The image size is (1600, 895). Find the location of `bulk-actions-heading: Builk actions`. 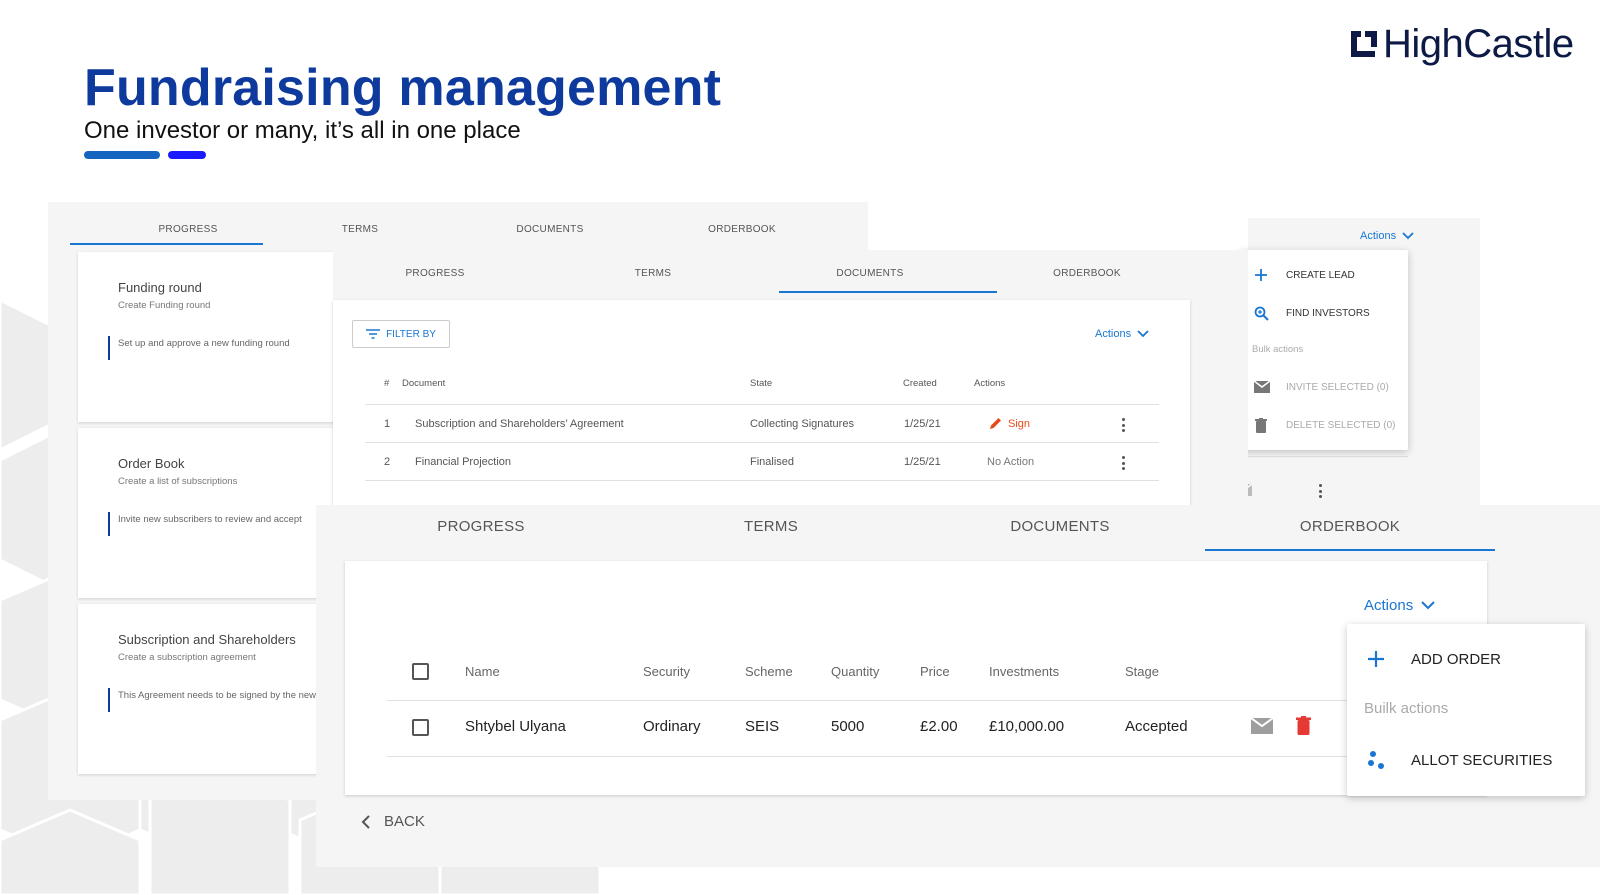

bulk-actions-heading: Builk actions is located at coordinates (1406, 708).